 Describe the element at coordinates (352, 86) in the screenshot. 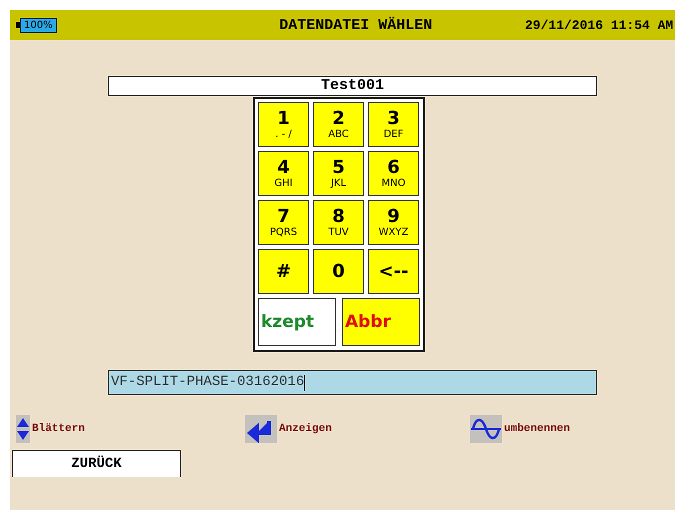

I see `name-input-field: Test001` at that location.